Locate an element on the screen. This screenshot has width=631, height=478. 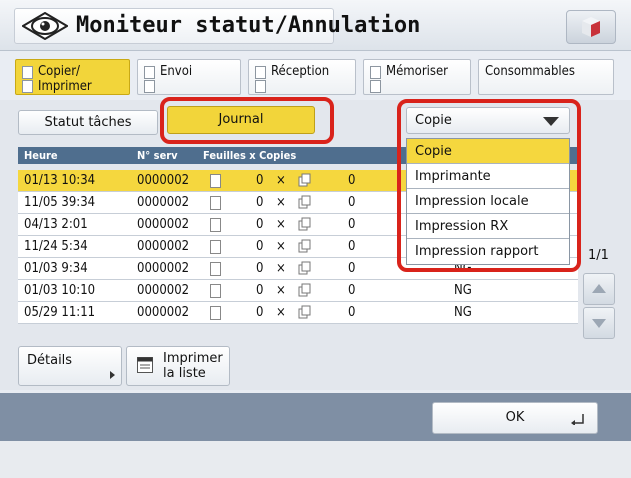
dropdown-option: Impression locale is located at coordinates (488, 201).